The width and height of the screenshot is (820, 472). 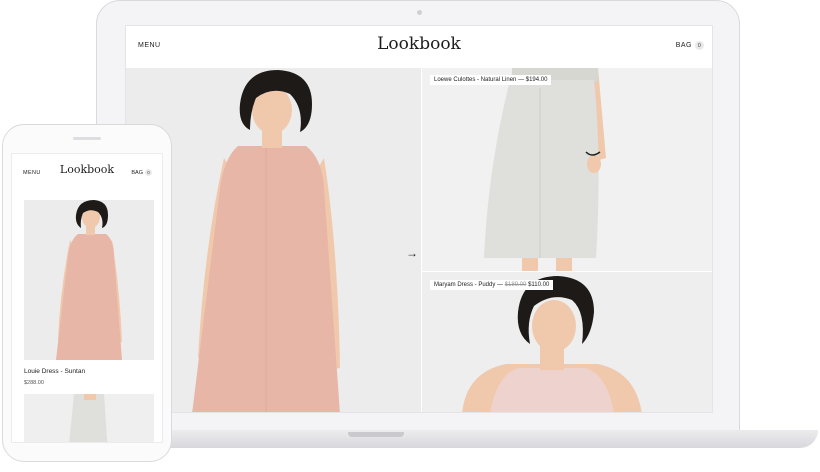 I want to click on mobile-header: MENU Lookbook BAG 0, so click(x=87, y=172).